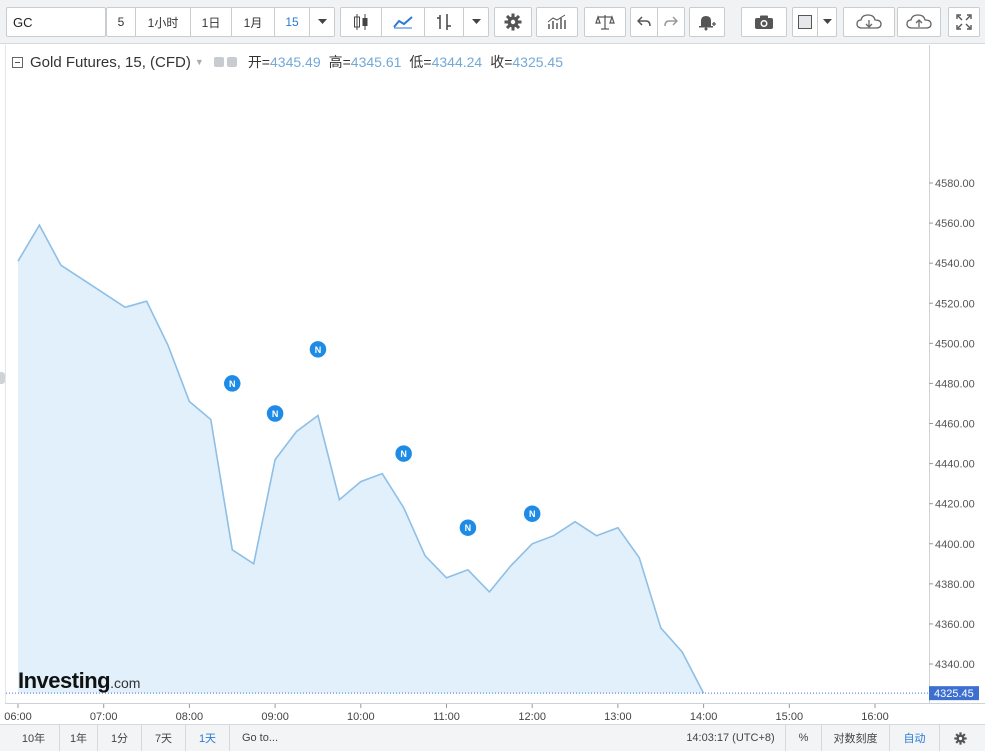  Describe the element at coordinates (295, 62) in the screenshot. I see `open-value: 4345.49` at that location.